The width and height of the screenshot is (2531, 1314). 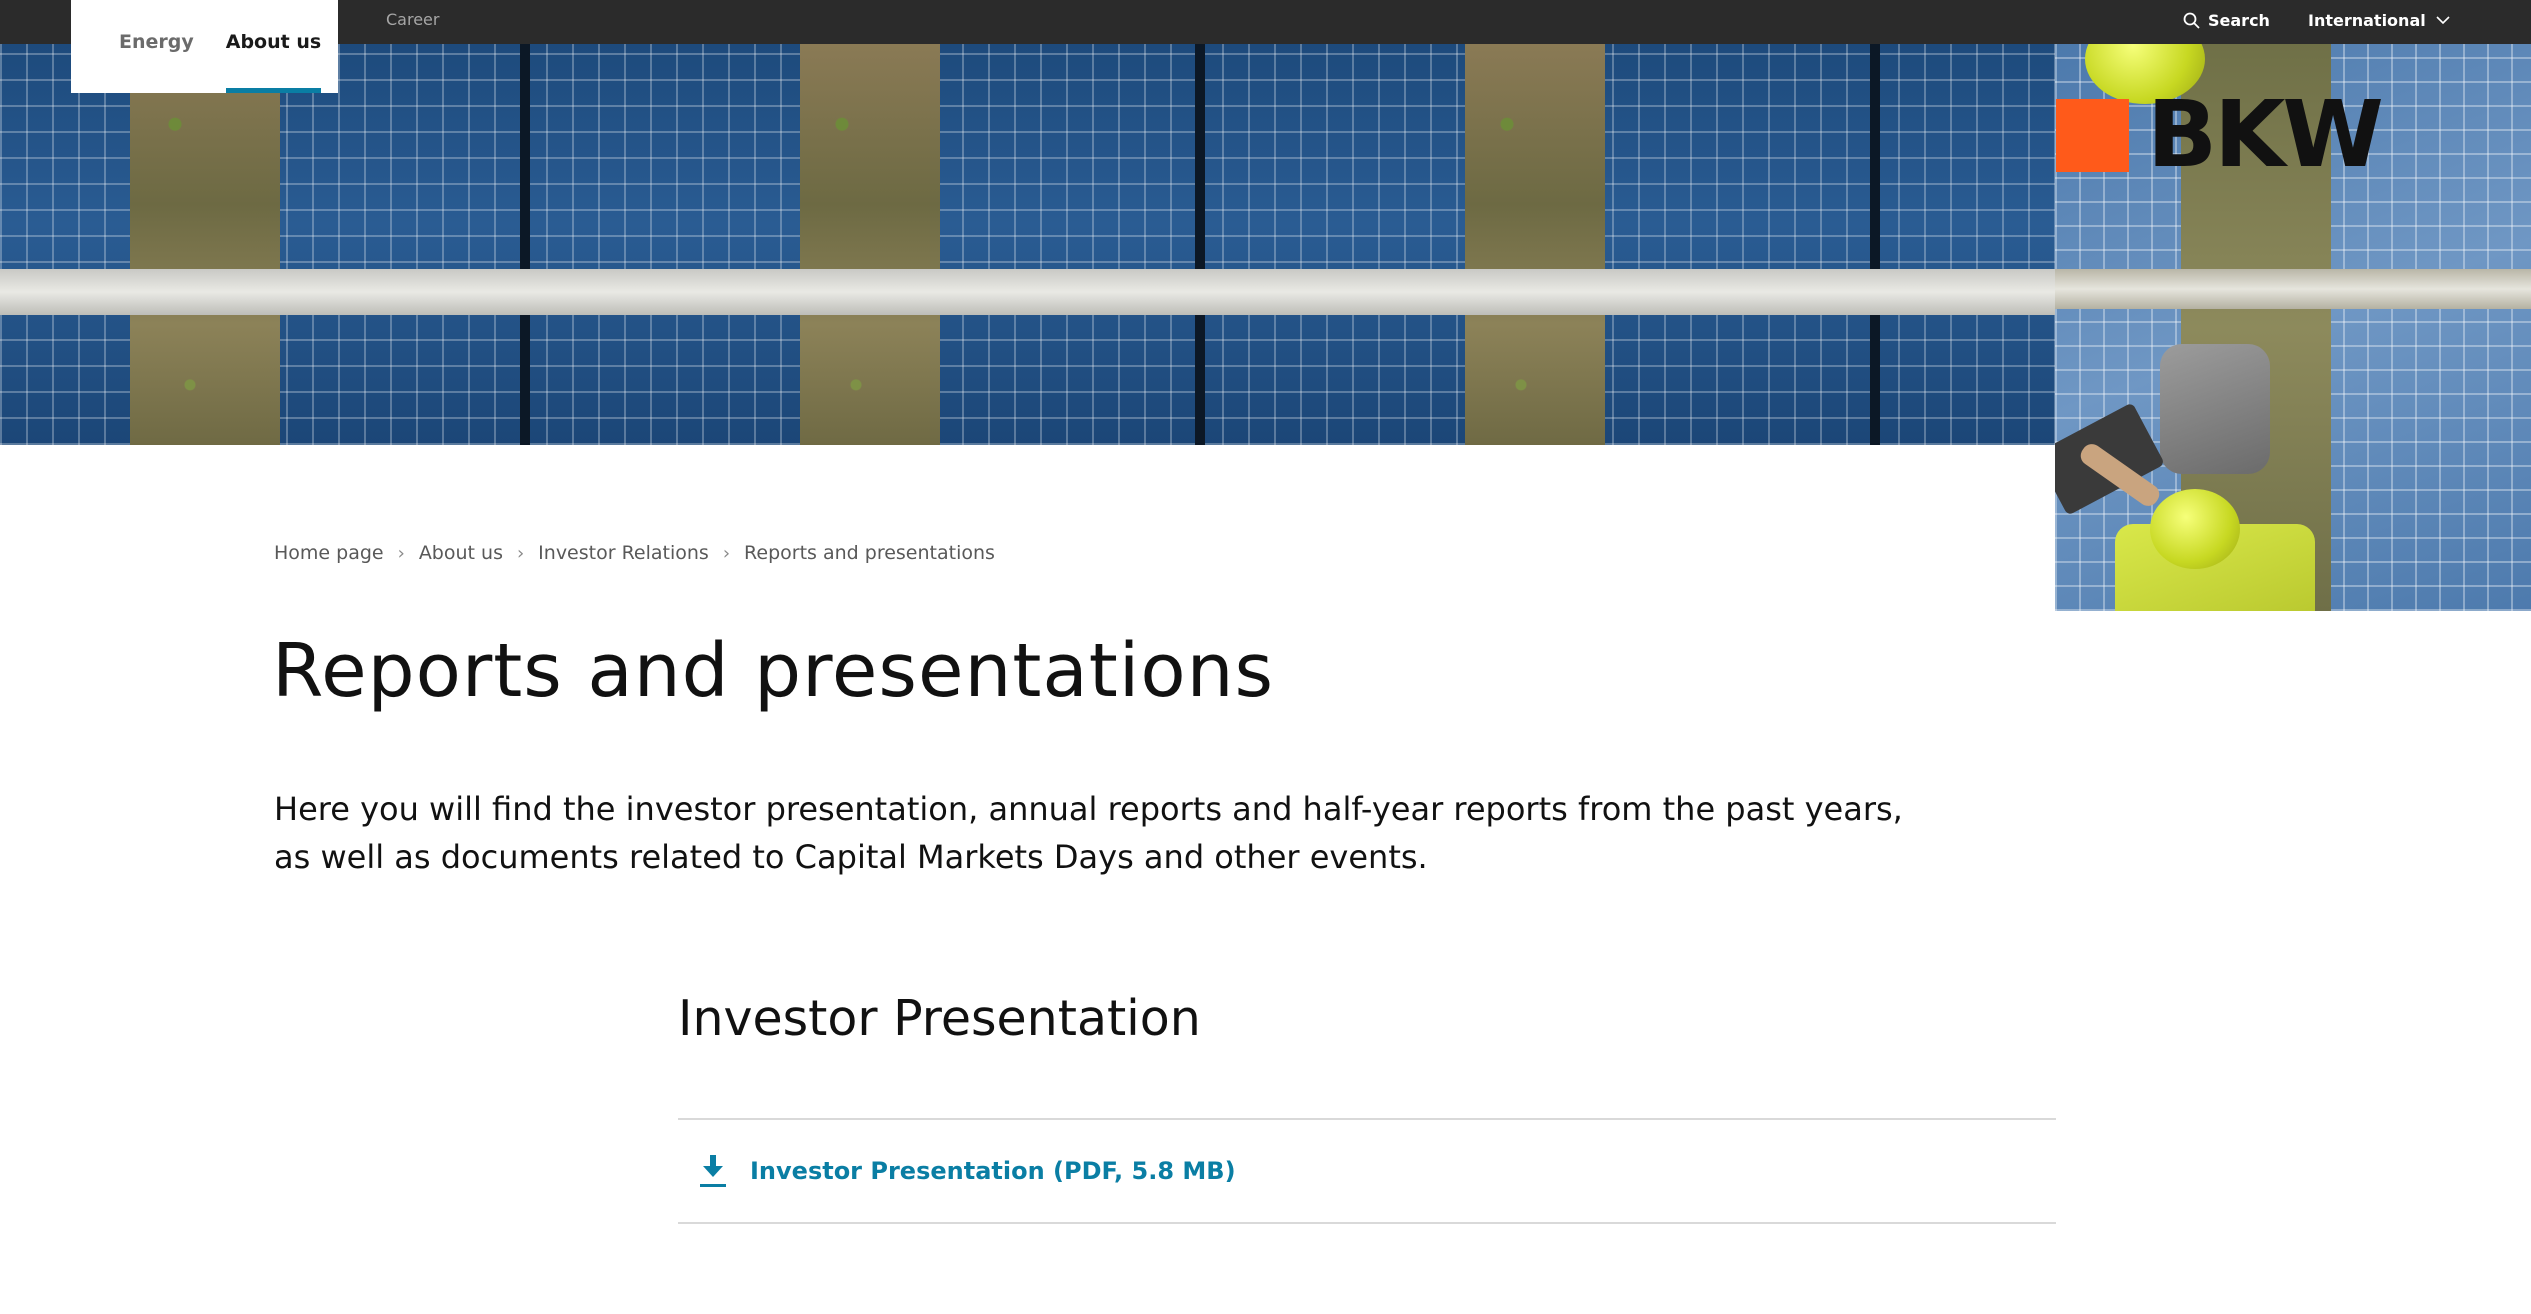 I want to click on chevron-down-icon, so click(x=2443, y=19).